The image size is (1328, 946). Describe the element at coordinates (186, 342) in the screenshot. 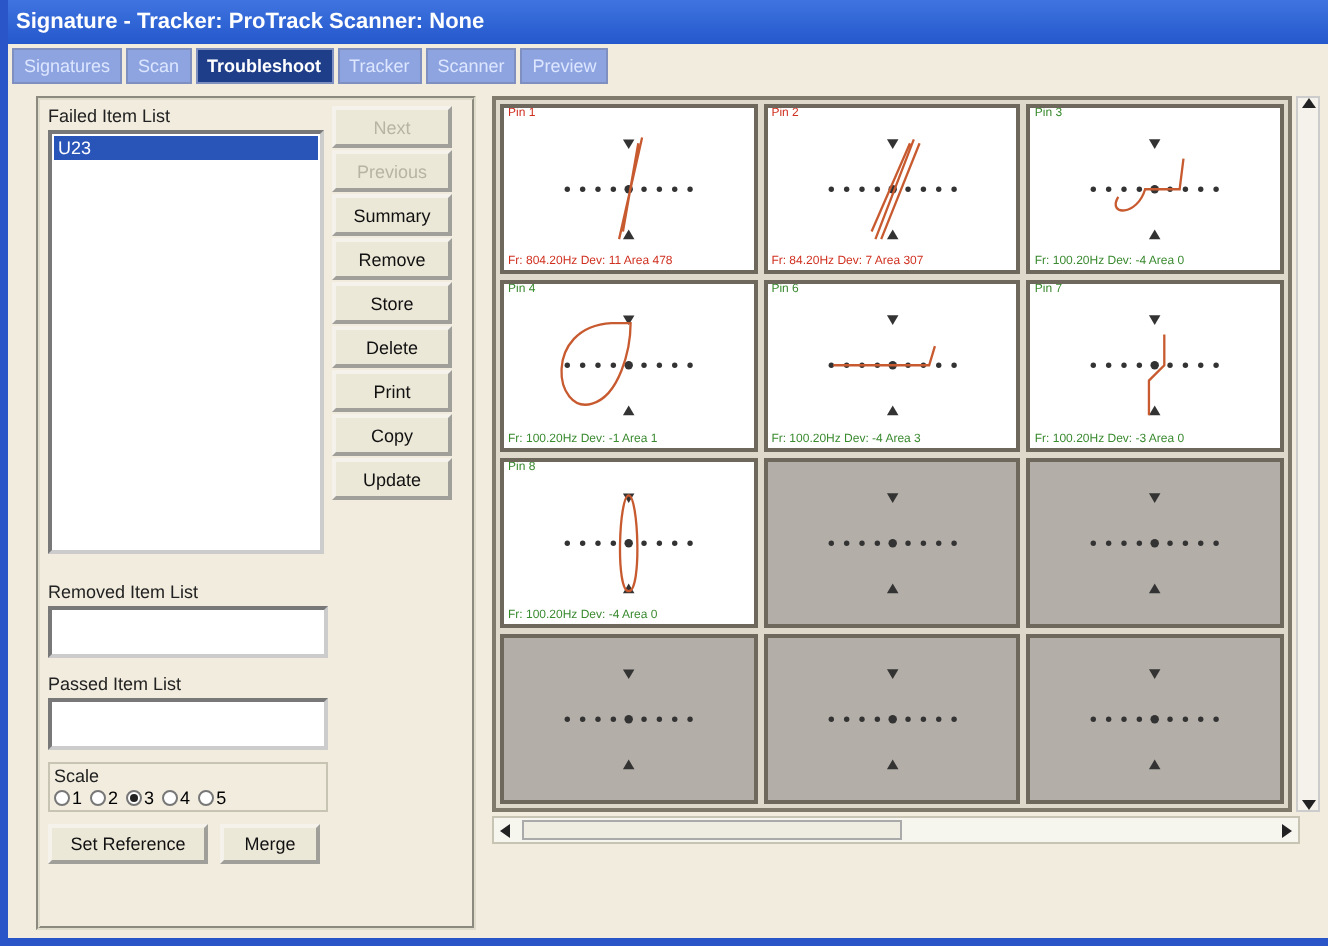

I see `failed-item-list: U23` at that location.